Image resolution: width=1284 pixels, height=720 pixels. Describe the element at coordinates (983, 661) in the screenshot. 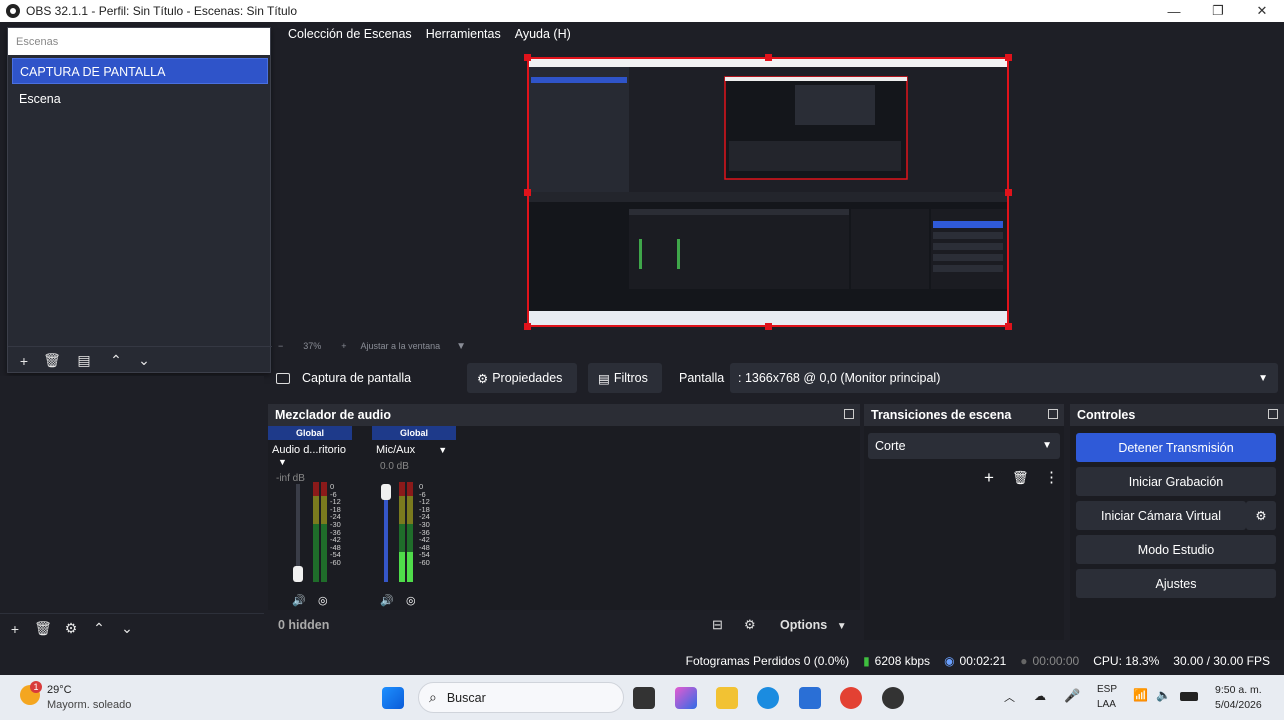

I see `stream-time: 00:02:21` at that location.